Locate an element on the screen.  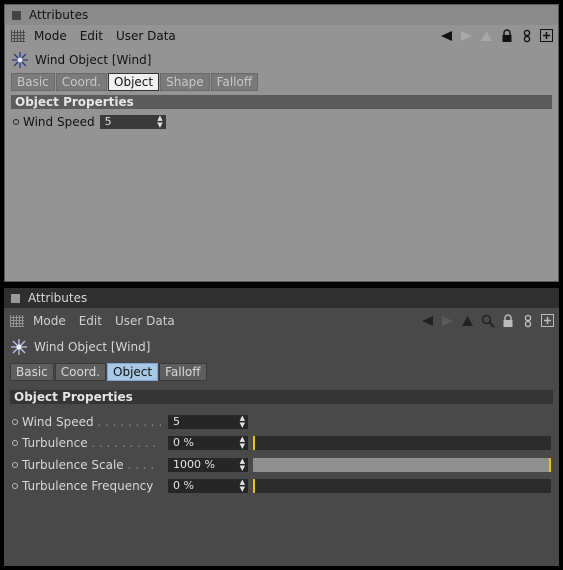
param-turbulence: Turbulence . . . . . . . . . 0 % ▲ ▼ is located at coordinates (283, 443).